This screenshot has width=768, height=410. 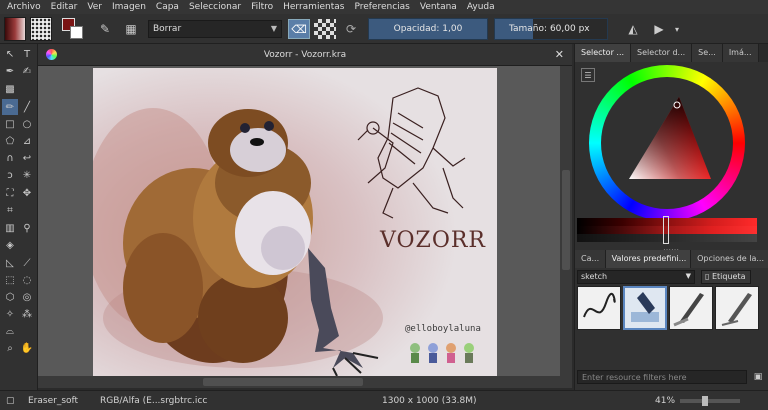 What do you see at coordinates (10, 314) in the screenshot?
I see `magic-wand-icon: ✧` at bounding box center [10, 314].